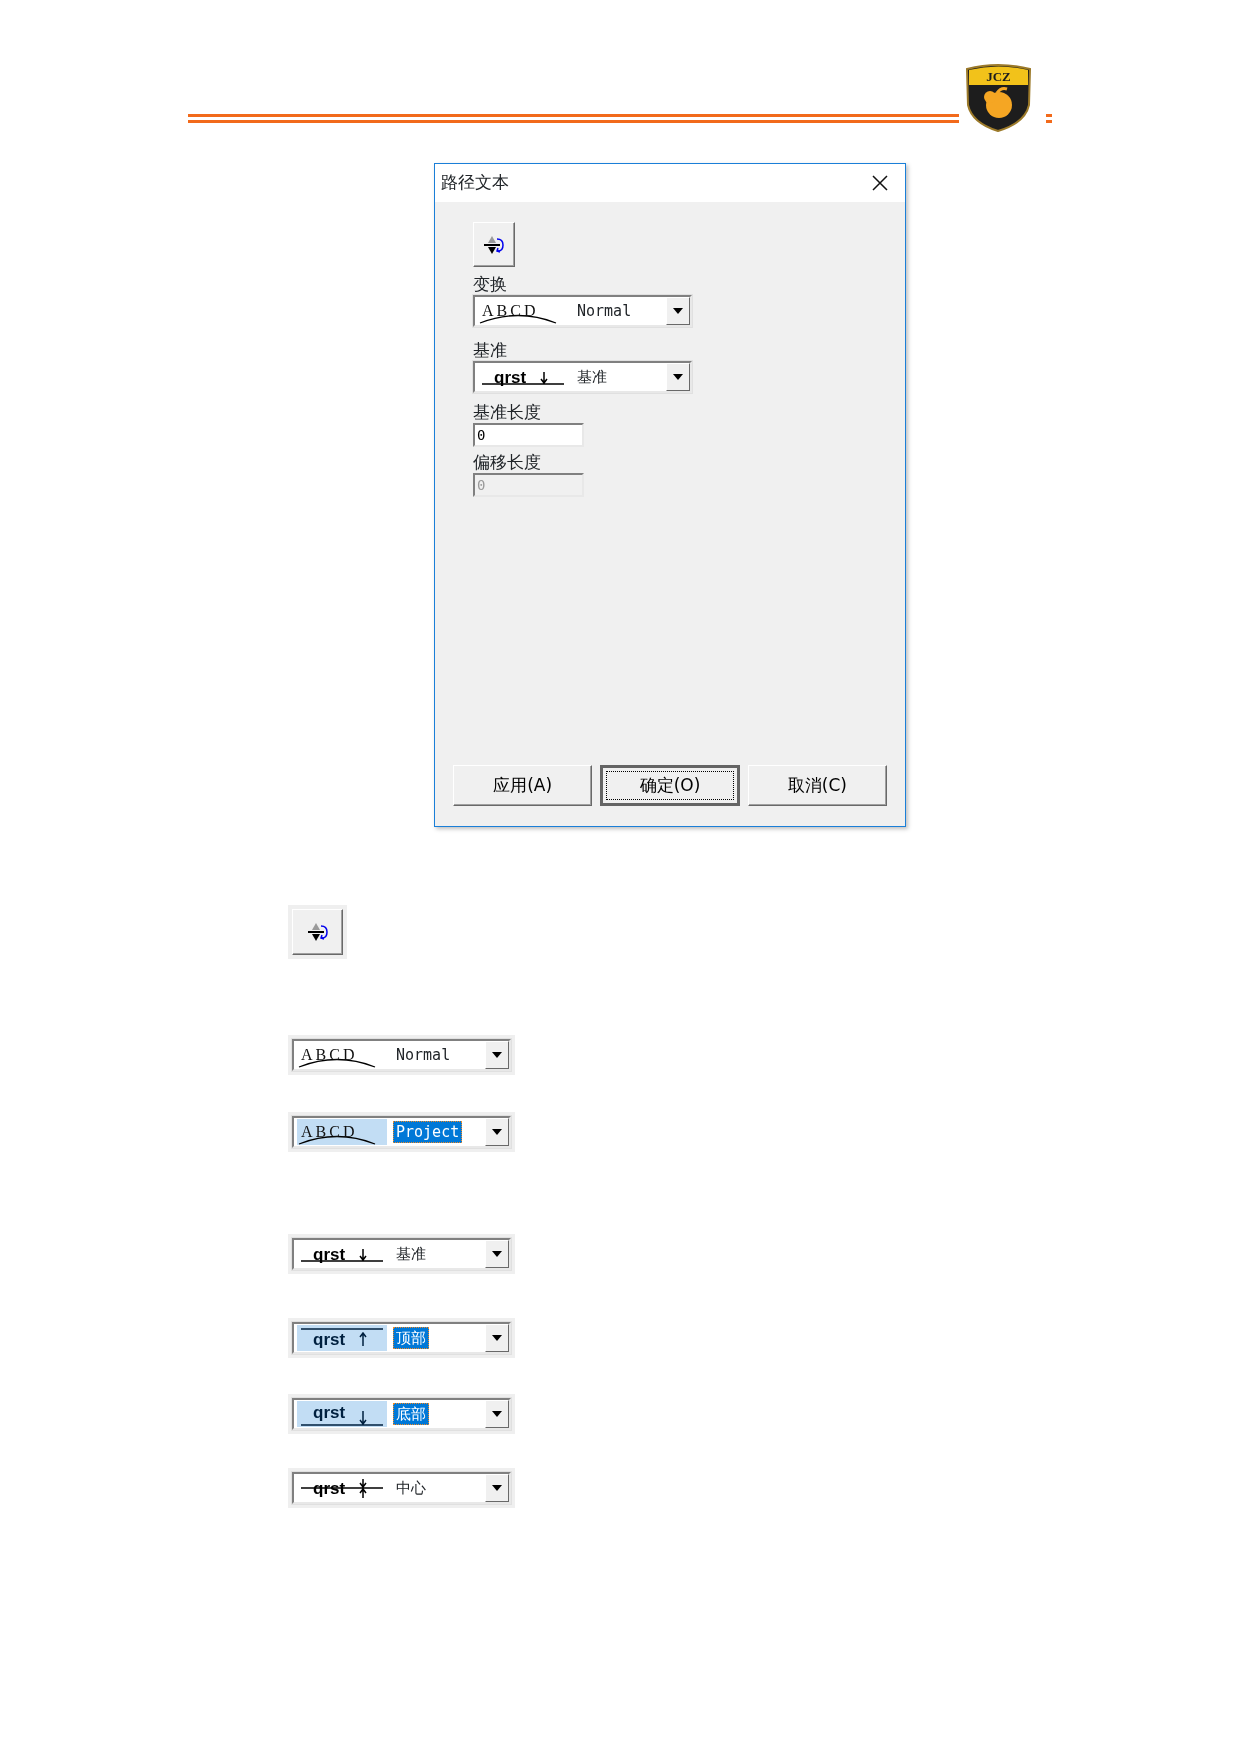 This screenshot has height=1754, width=1240. I want to click on dialog-button: 取消(C), so click(817, 785).